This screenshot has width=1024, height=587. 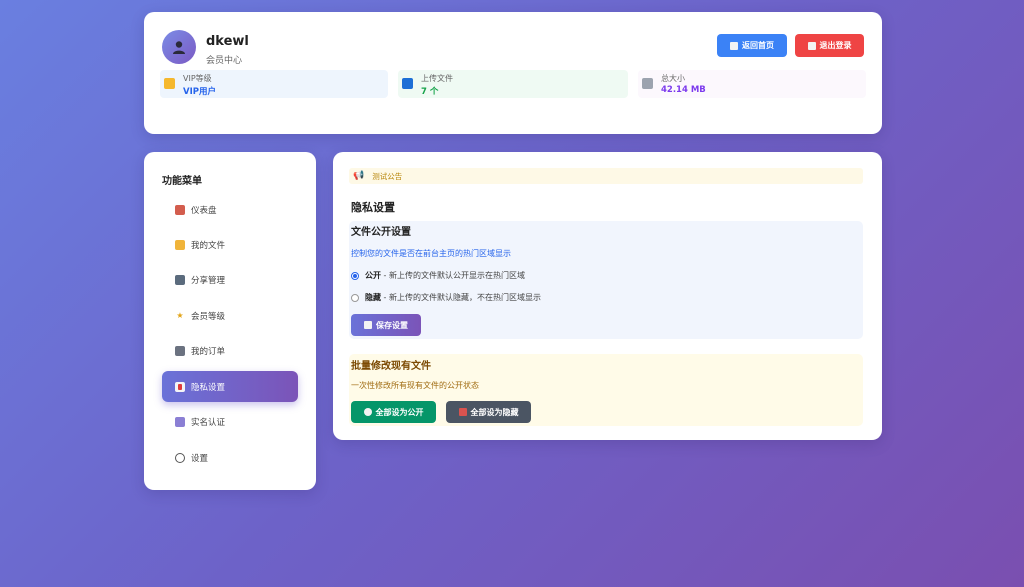 I want to click on hide-icon, so click(x=462, y=412).